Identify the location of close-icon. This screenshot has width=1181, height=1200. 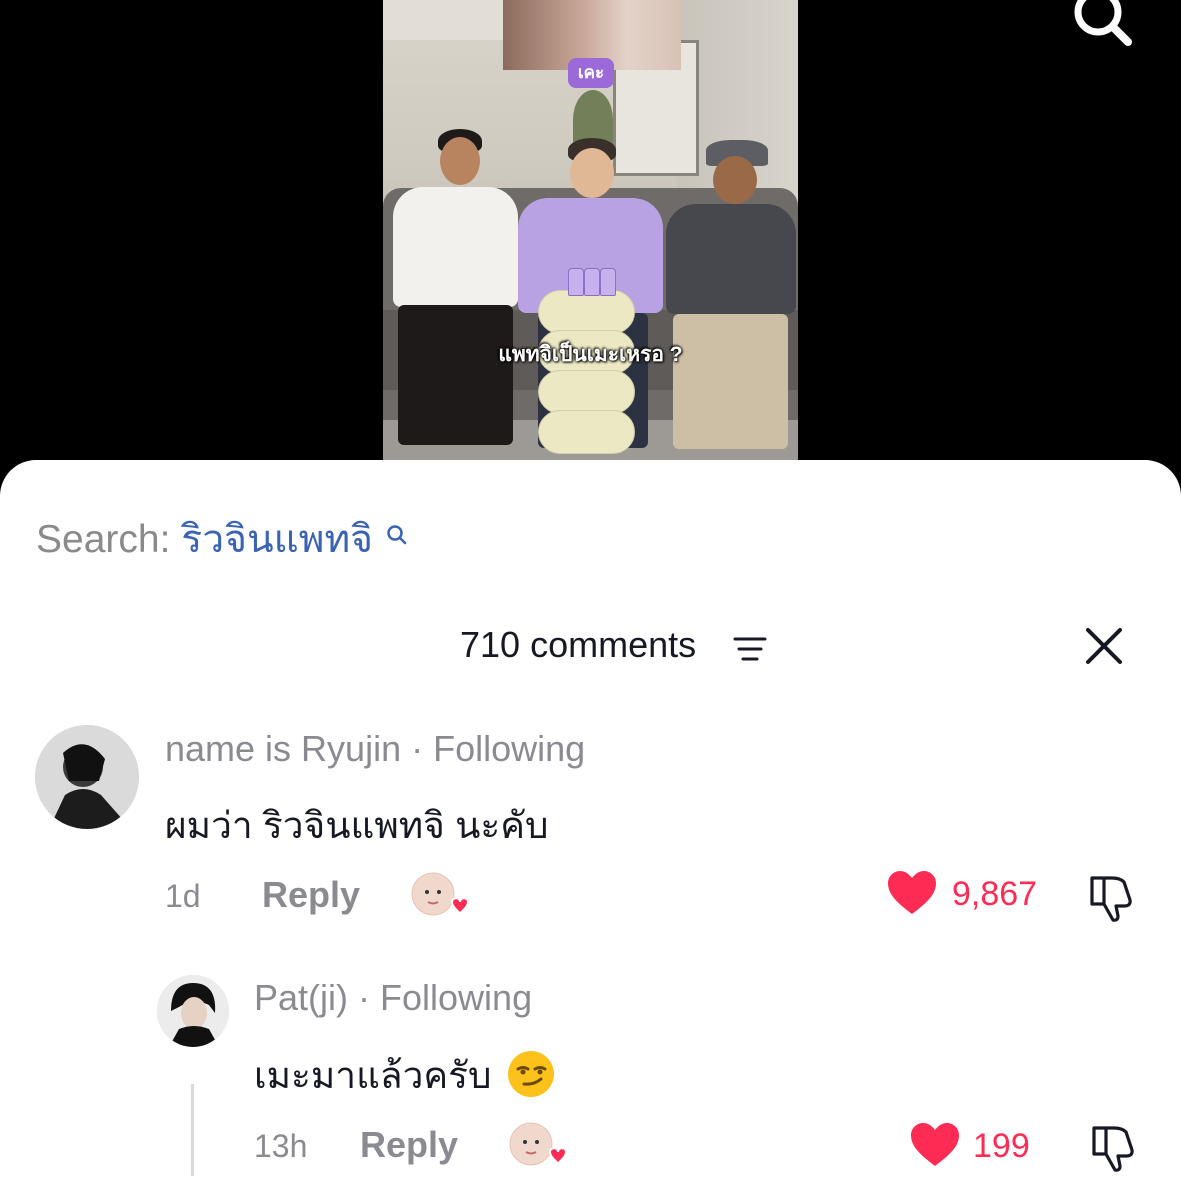
(1104, 646).